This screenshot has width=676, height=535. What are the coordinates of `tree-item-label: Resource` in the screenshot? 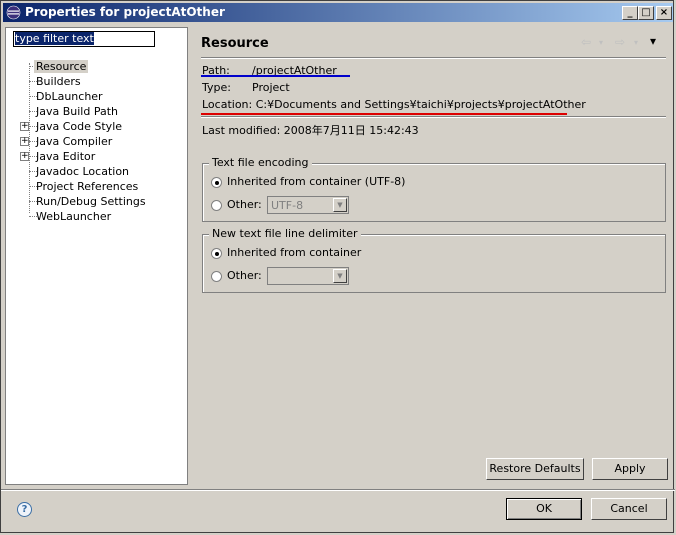 It's located at (61, 66).